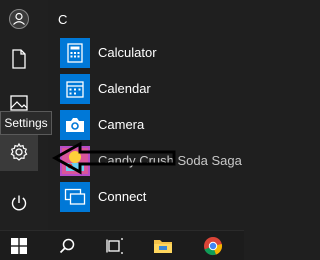  What do you see at coordinates (62, 19) in the screenshot?
I see `group-header-letter: C` at bounding box center [62, 19].